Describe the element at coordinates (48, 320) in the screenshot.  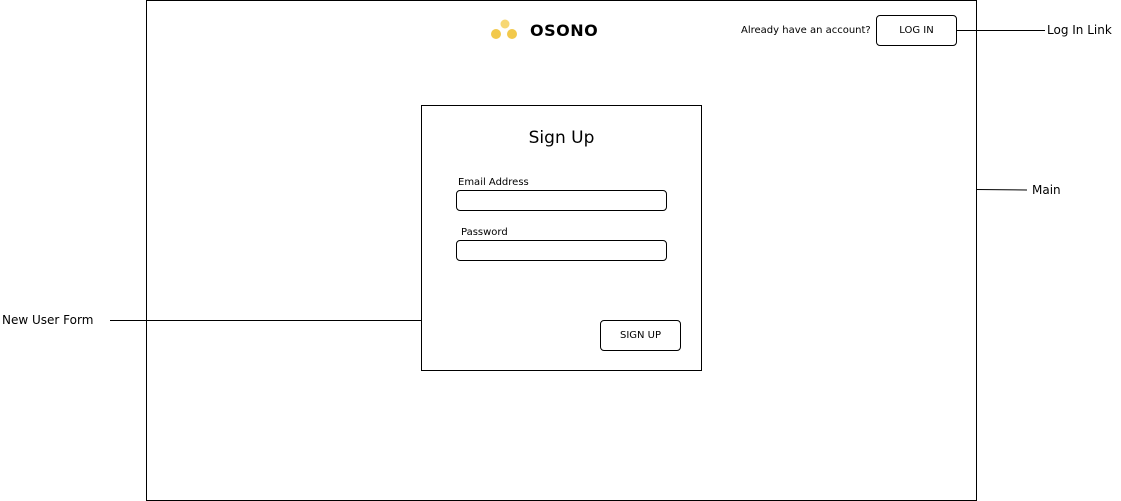
I see `new-user-form-annotation: New User Form` at that location.